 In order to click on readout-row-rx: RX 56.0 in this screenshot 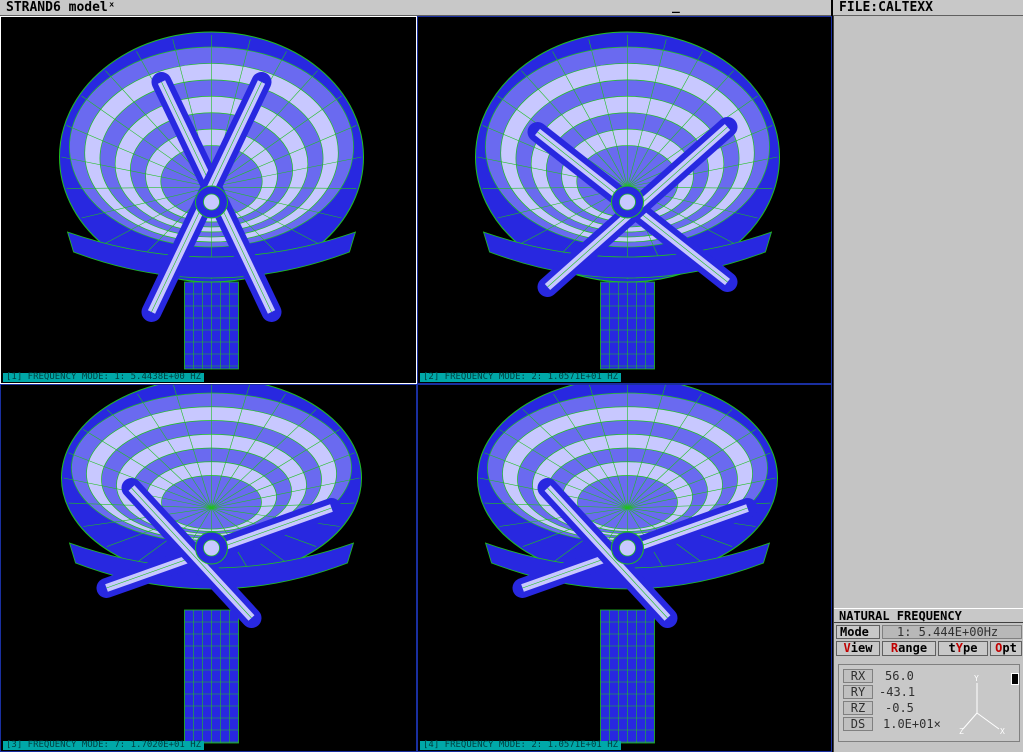, I will do `click(903, 676)`.